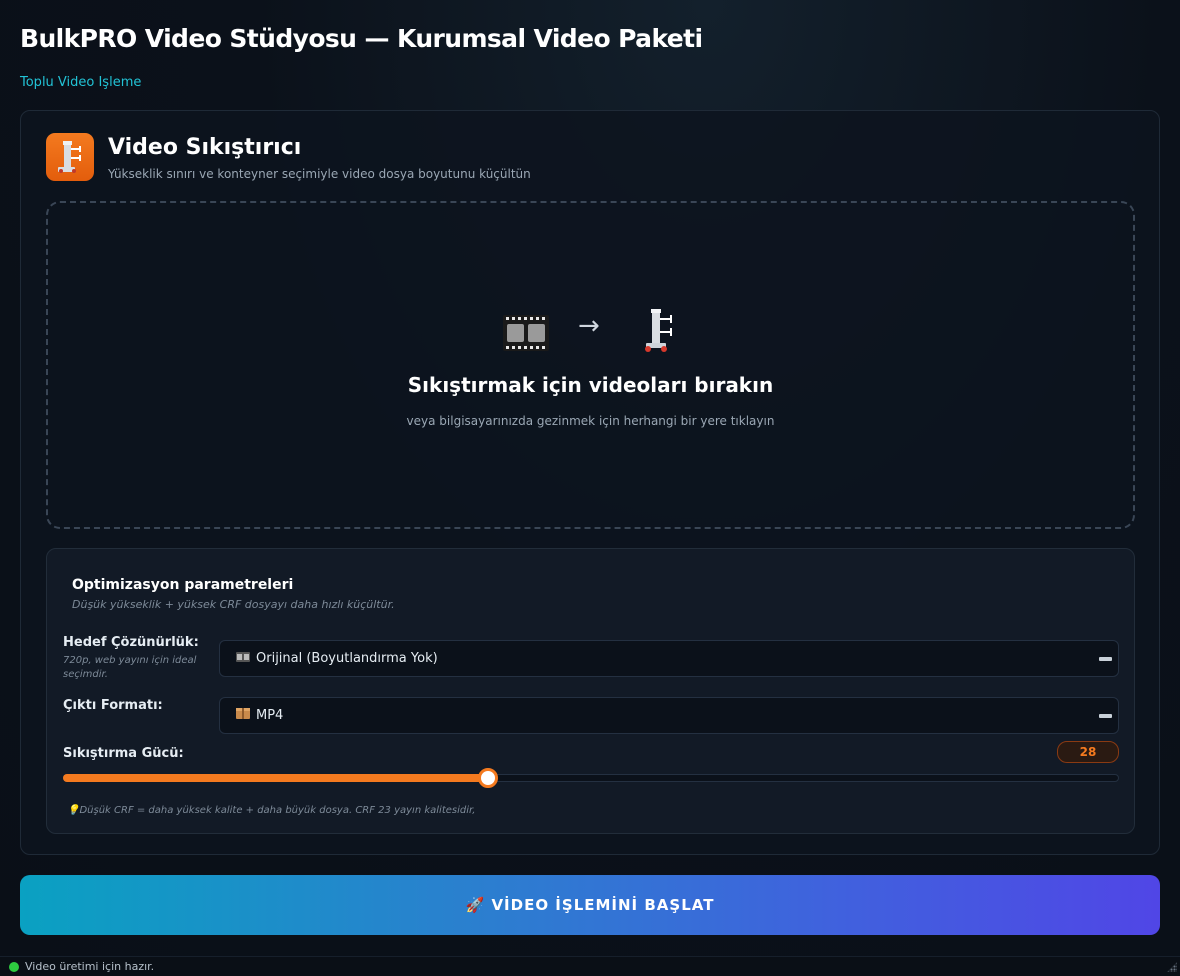 Image resolution: width=1180 pixels, height=976 pixels. I want to click on arrow-right-icon: →, so click(589, 326).